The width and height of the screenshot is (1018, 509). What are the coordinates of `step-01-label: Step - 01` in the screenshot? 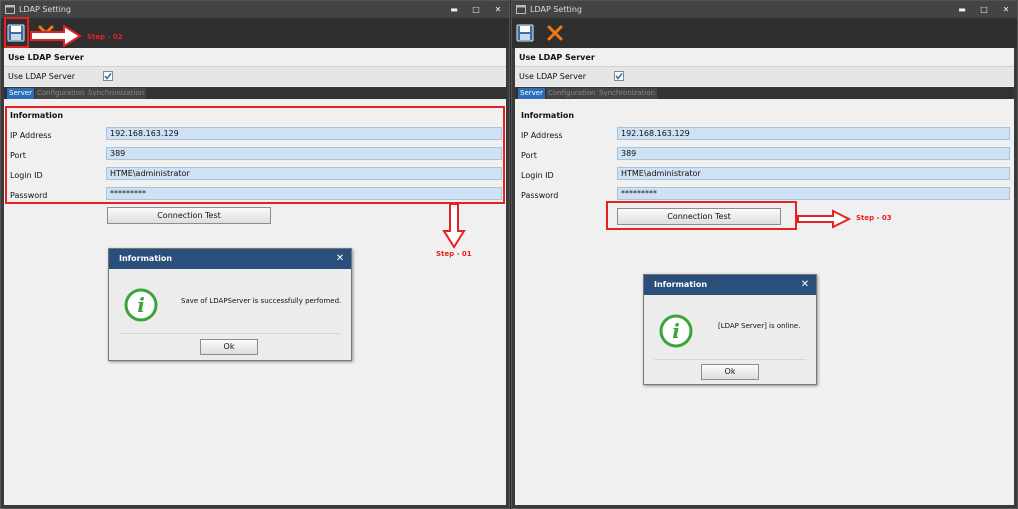 It's located at (454, 254).